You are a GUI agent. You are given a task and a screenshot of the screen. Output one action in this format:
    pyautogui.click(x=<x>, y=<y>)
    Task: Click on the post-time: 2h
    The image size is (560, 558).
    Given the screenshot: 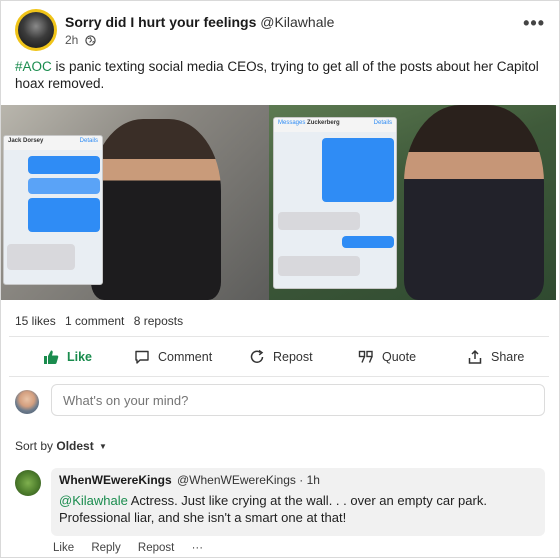 What is the action you would take?
    pyautogui.click(x=72, y=40)
    